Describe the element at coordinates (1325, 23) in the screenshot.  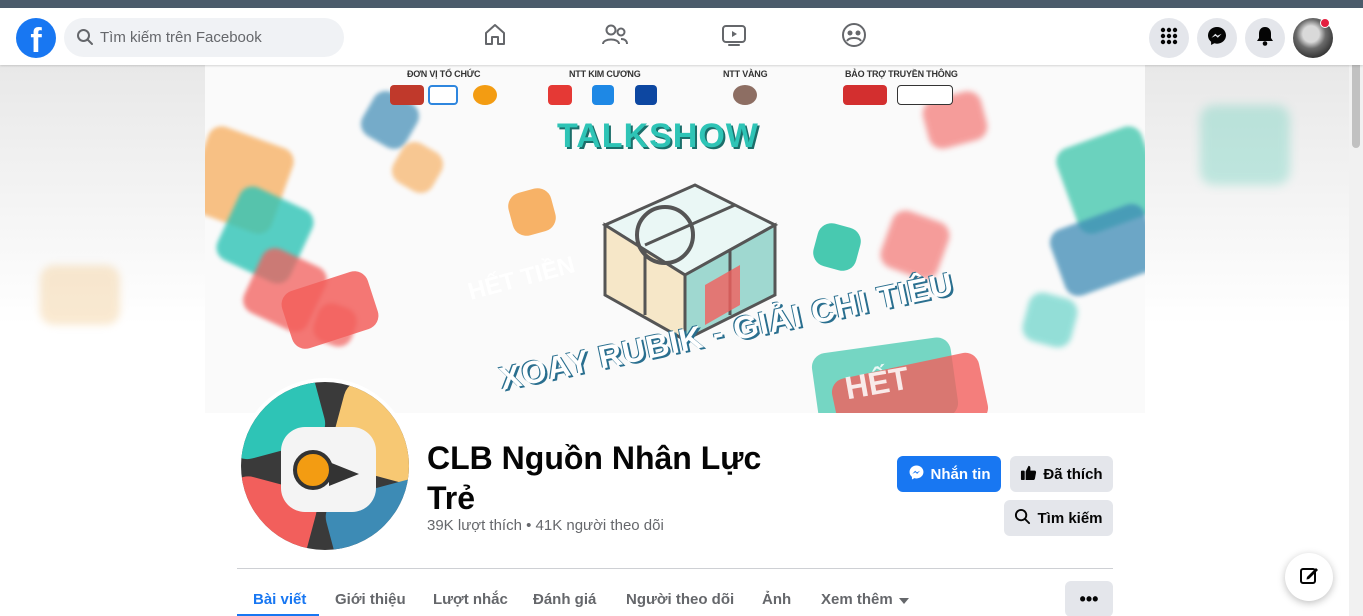
I see `notification-dot` at that location.